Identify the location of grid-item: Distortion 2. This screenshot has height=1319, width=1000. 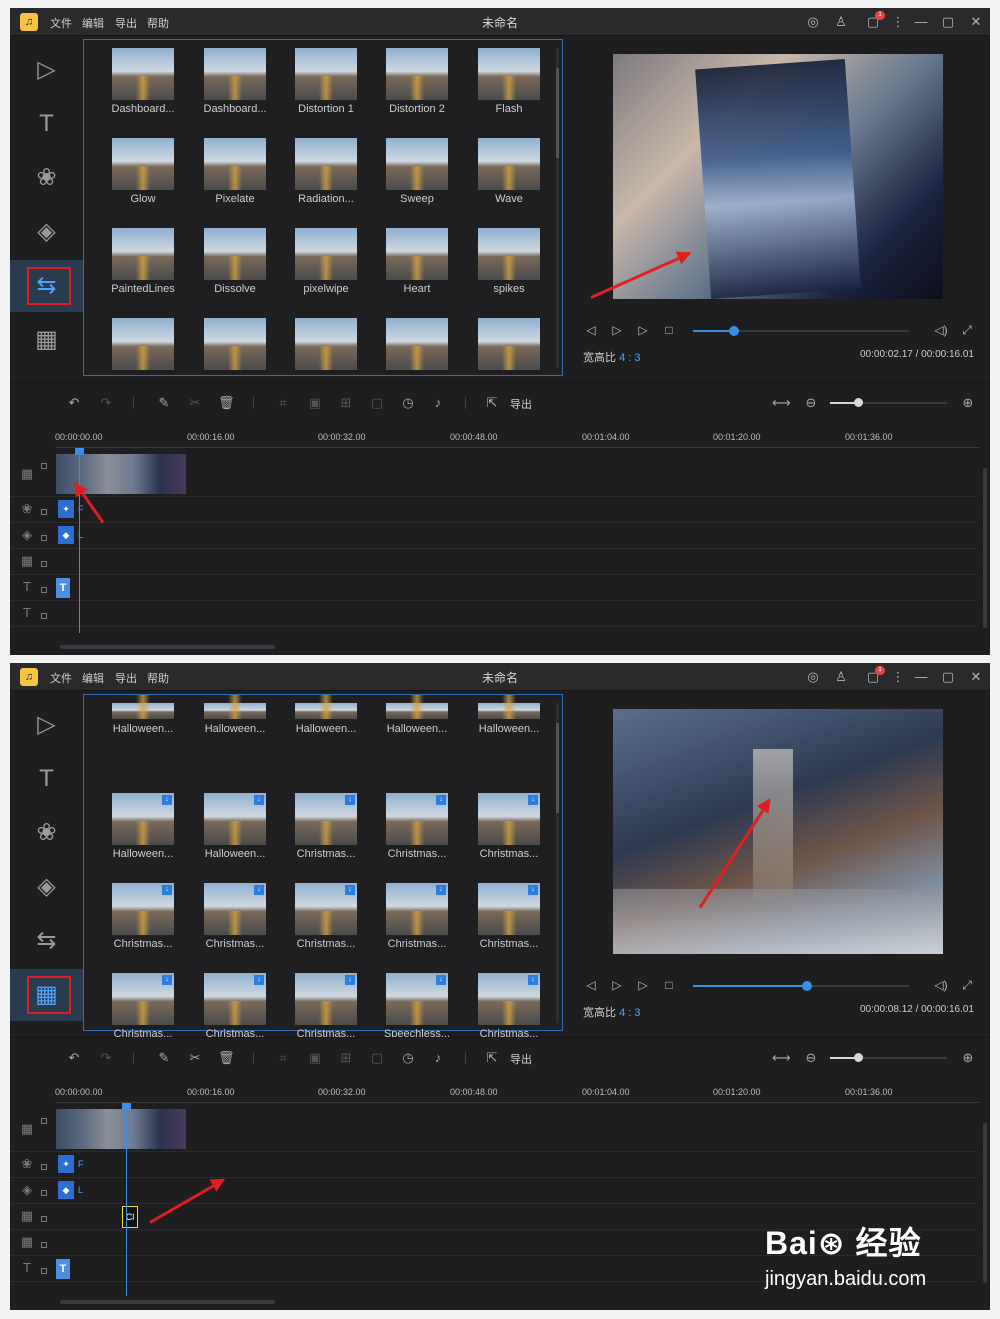
(417, 87).